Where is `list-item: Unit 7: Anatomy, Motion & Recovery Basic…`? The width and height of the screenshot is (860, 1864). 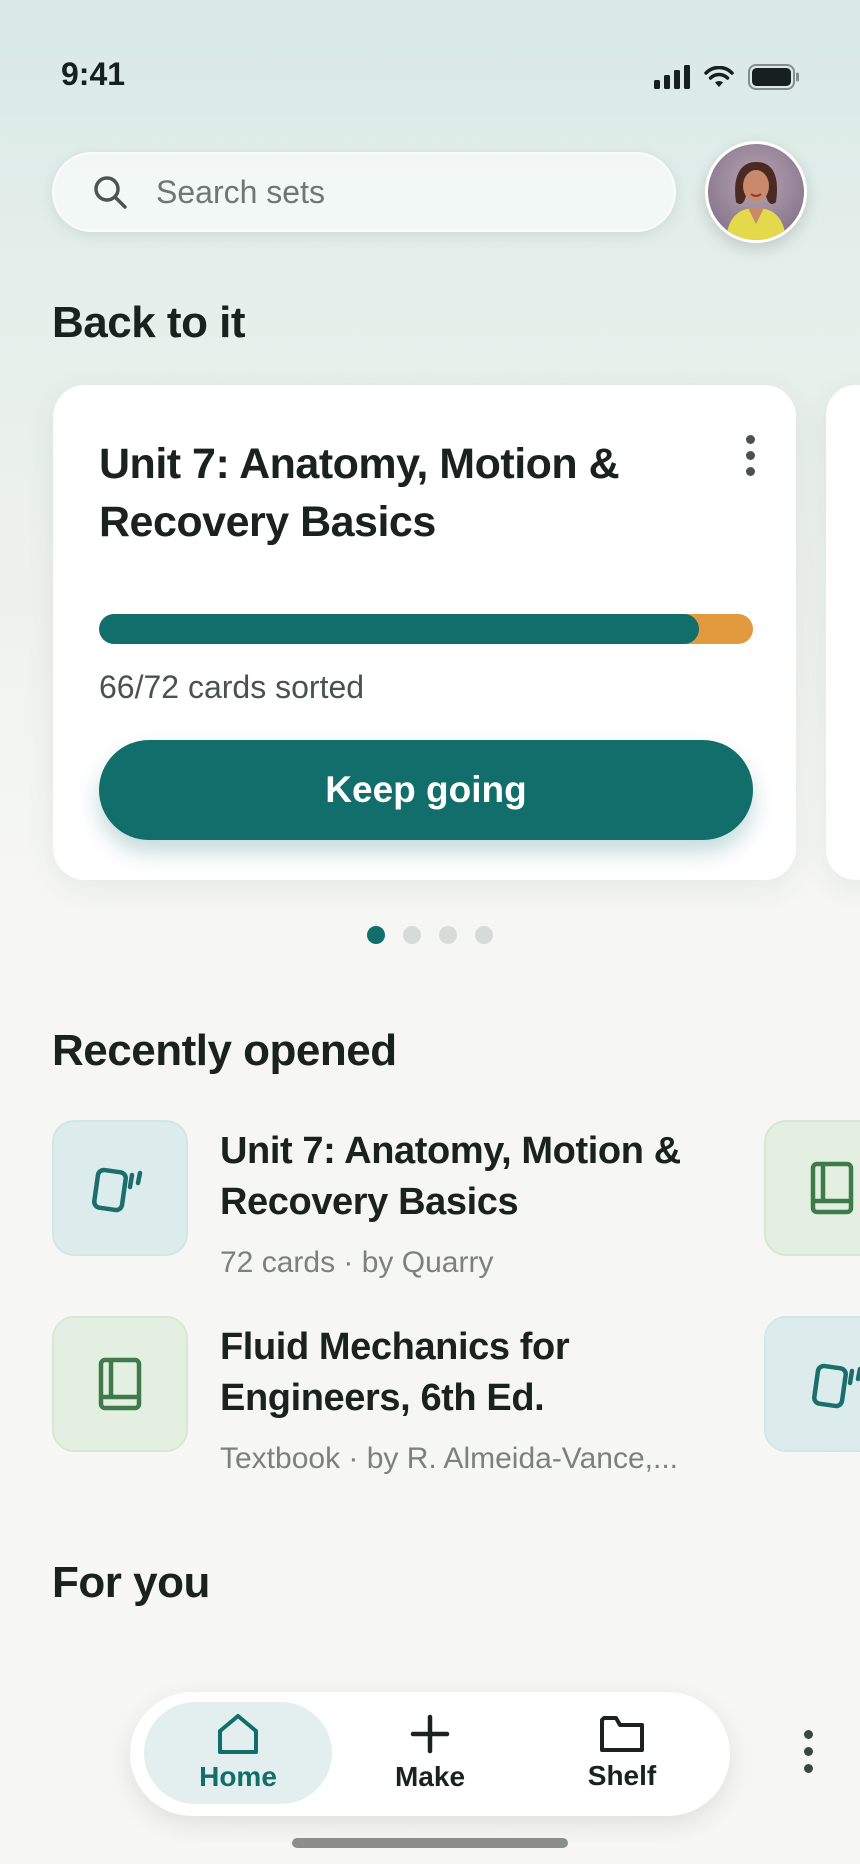
list-item: Unit 7: Anatomy, Motion & Recovery Basic… is located at coordinates (432, 1199).